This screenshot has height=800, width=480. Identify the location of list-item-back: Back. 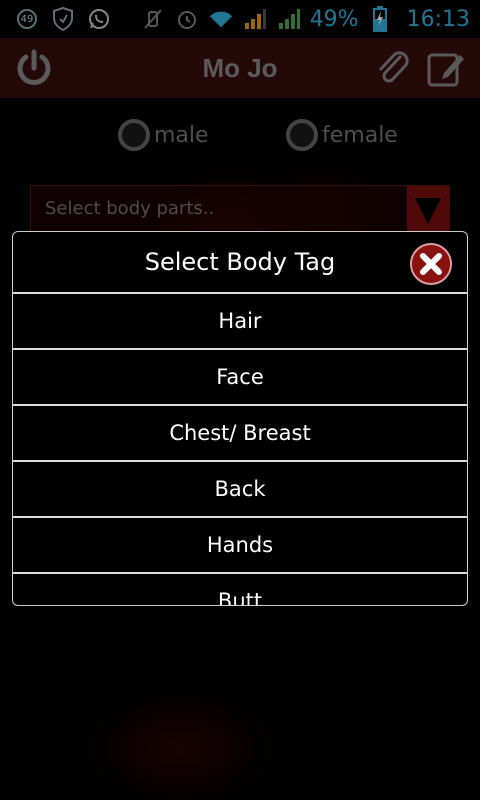
(240, 490).